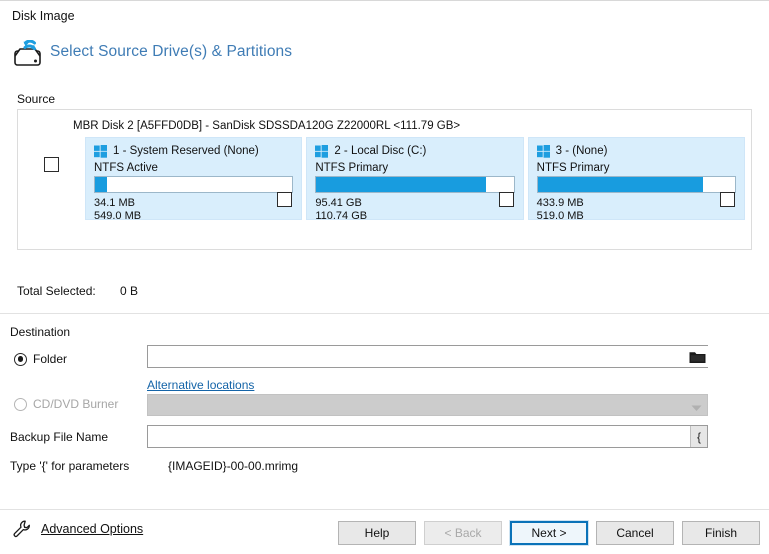  I want to click on cddvd-burner-combobox, so click(427, 405).